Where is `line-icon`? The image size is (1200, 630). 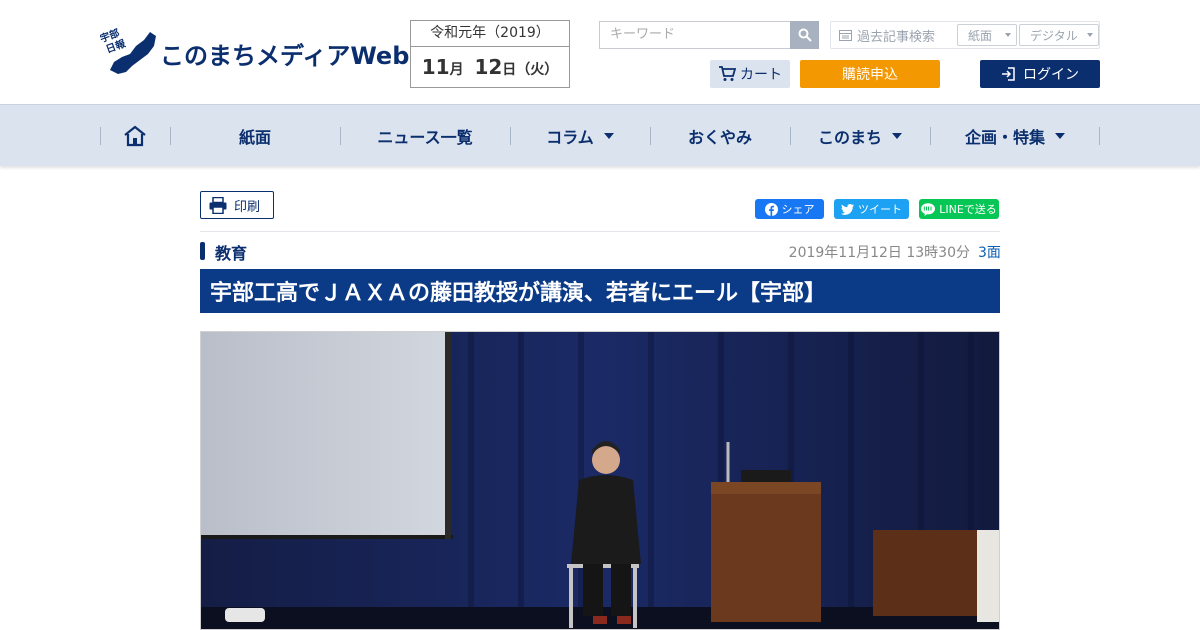 line-icon is located at coordinates (928, 209).